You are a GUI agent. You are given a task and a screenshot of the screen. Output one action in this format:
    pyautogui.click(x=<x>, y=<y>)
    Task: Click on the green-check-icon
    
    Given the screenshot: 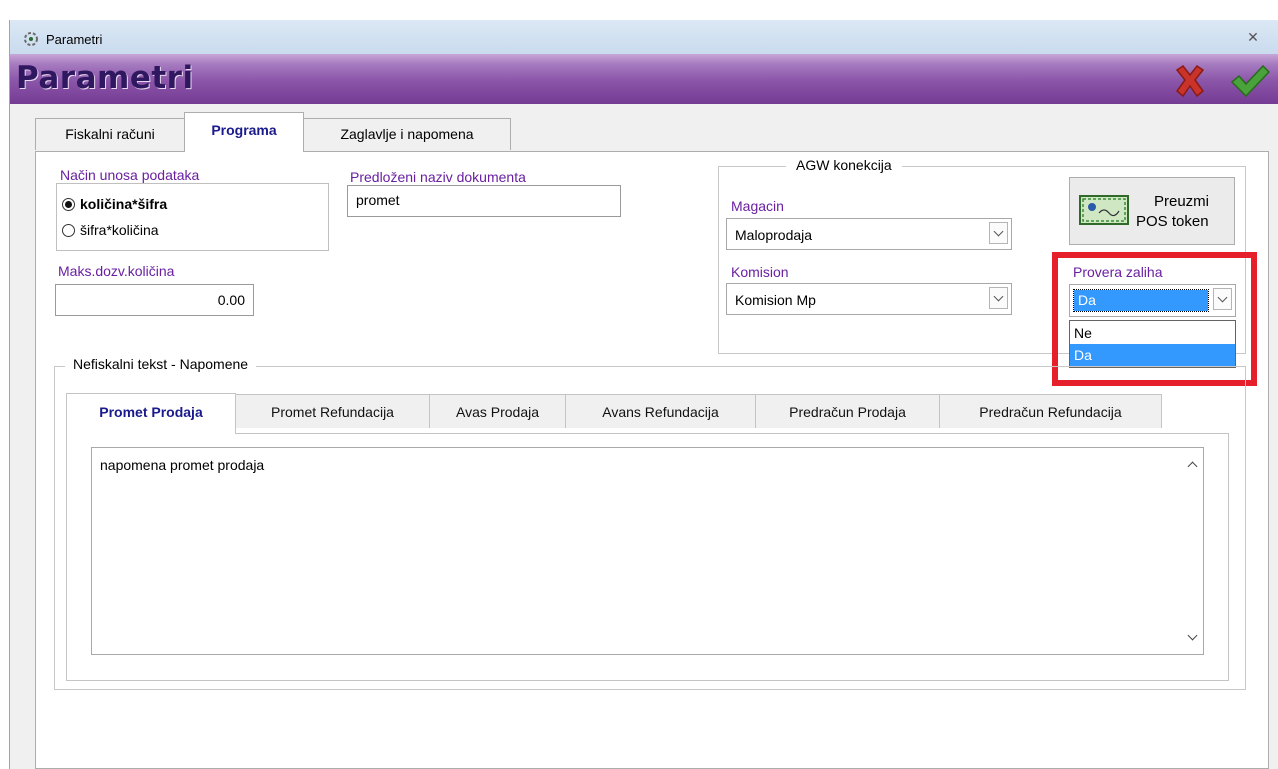 What is the action you would take?
    pyautogui.click(x=1250, y=81)
    